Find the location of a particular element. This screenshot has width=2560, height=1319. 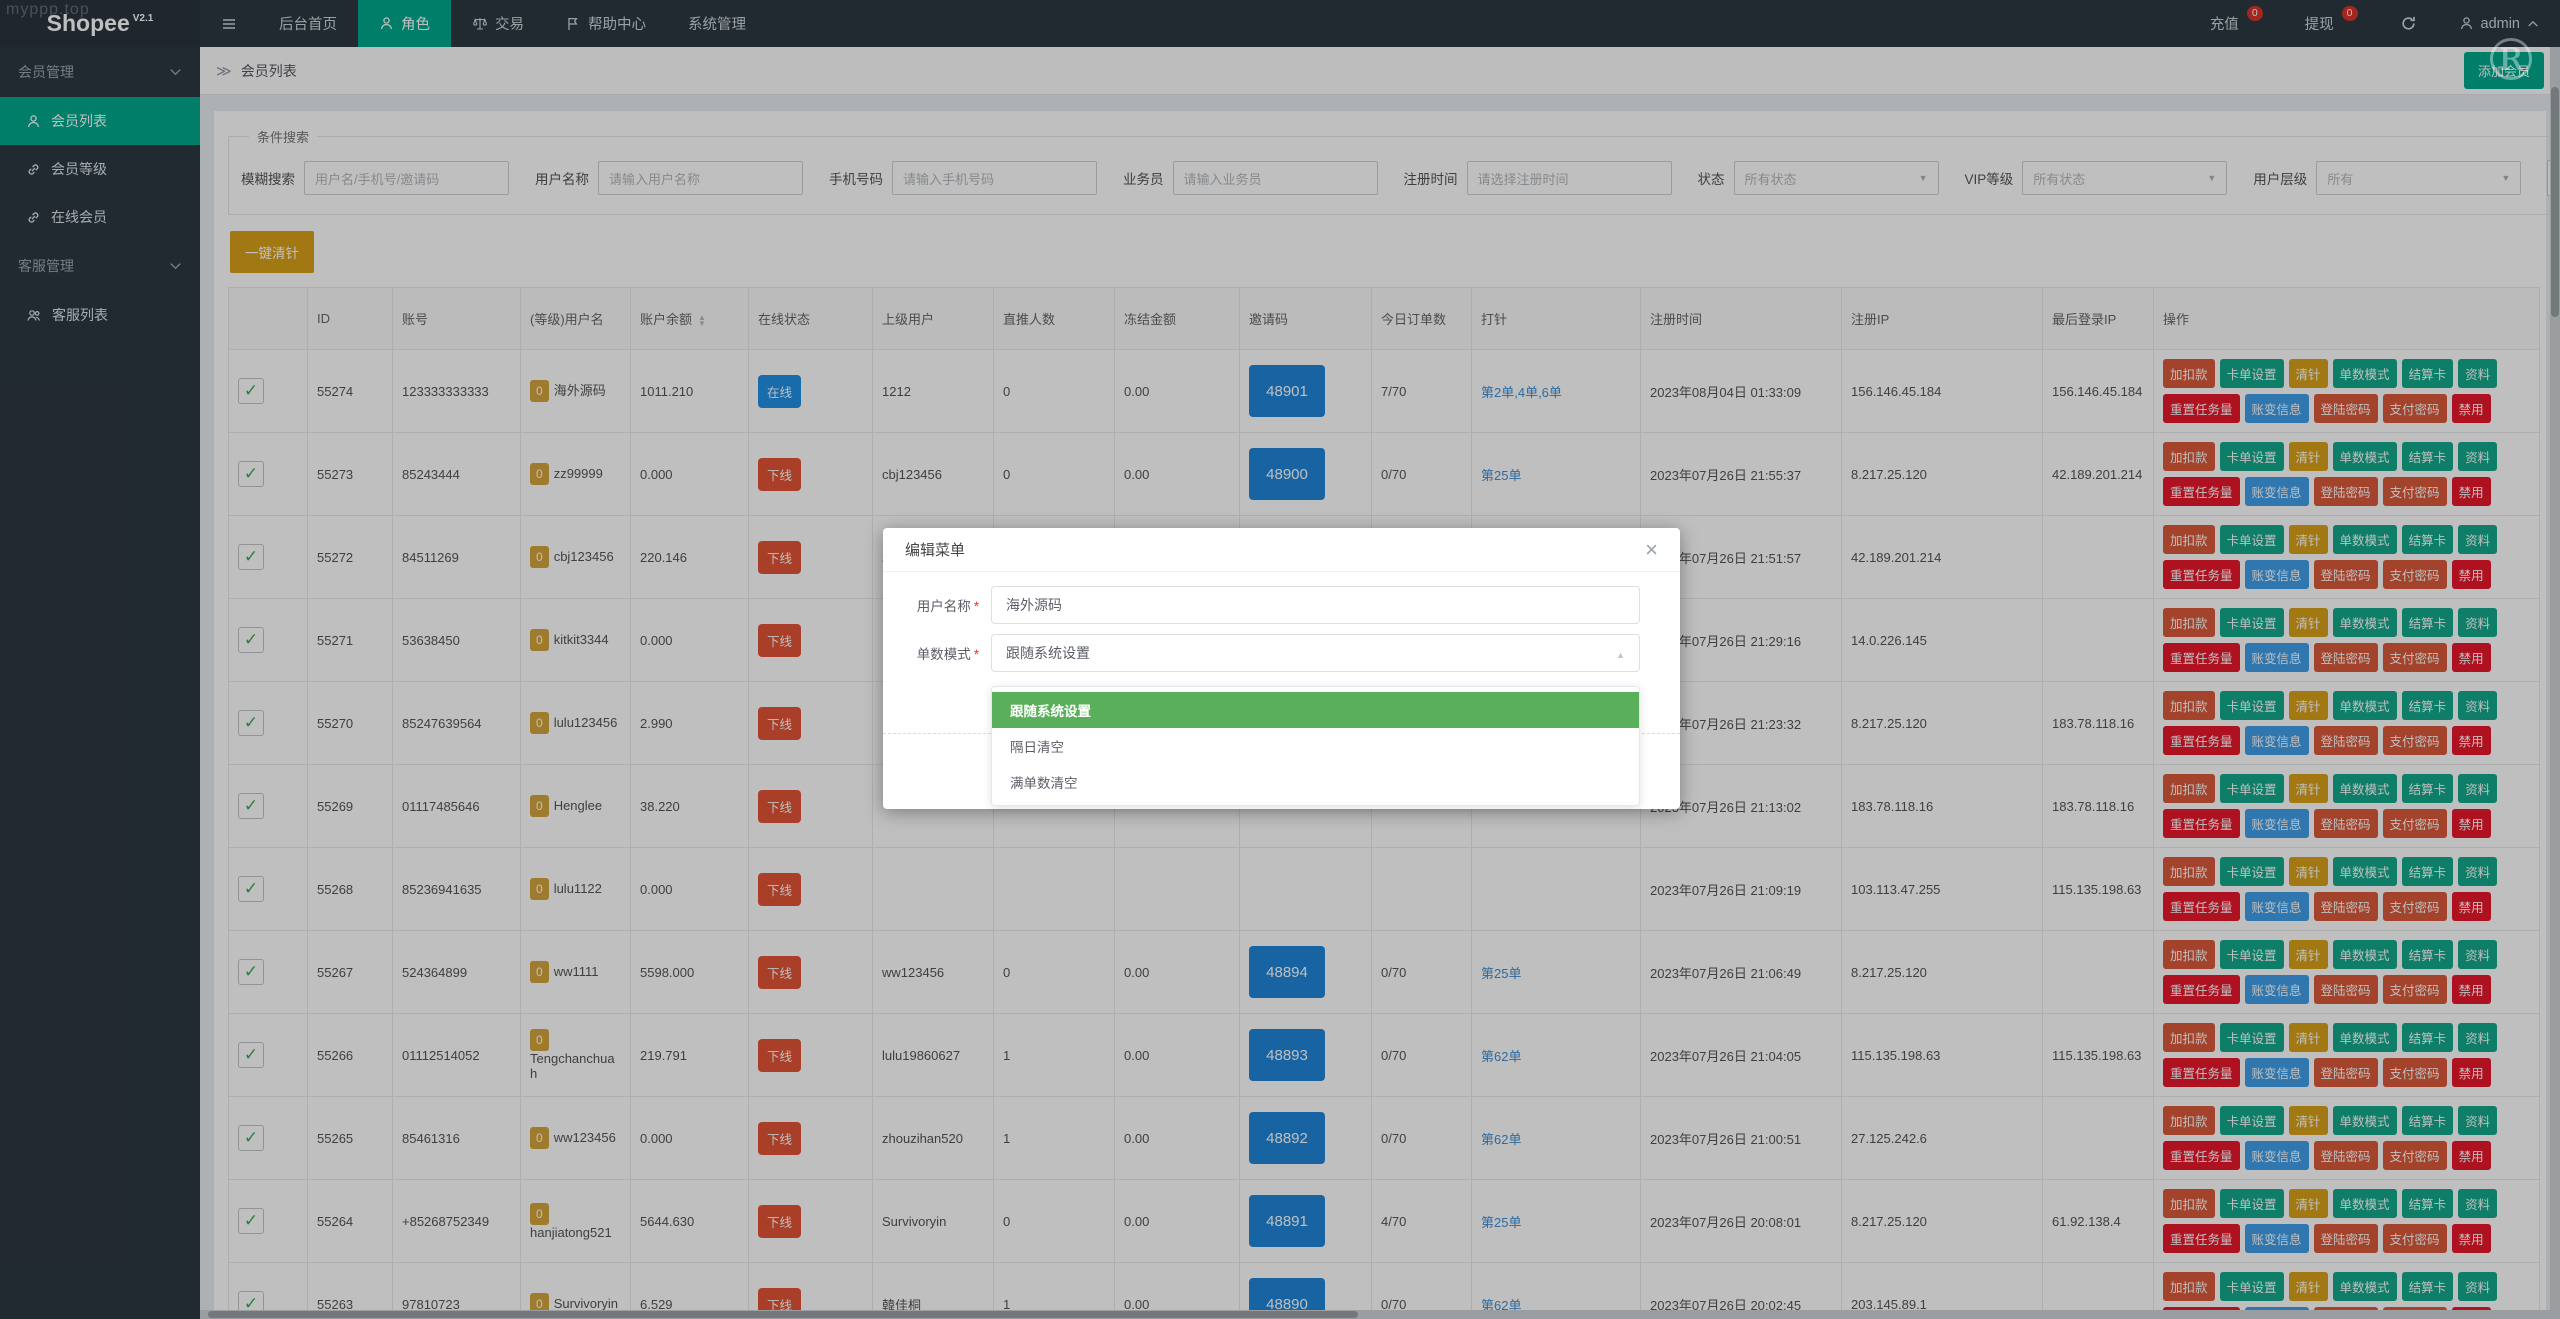

order-mode-value: 跟随系统设置 is located at coordinates (1048, 653).